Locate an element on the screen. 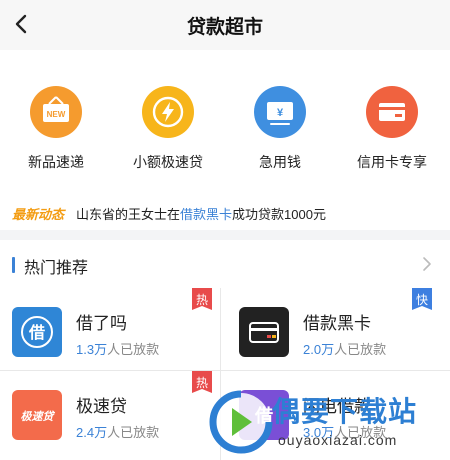 Image resolution: width=450 pixels, height=460 pixels. category-label: 小额极速贷 is located at coordinates (168, 162).